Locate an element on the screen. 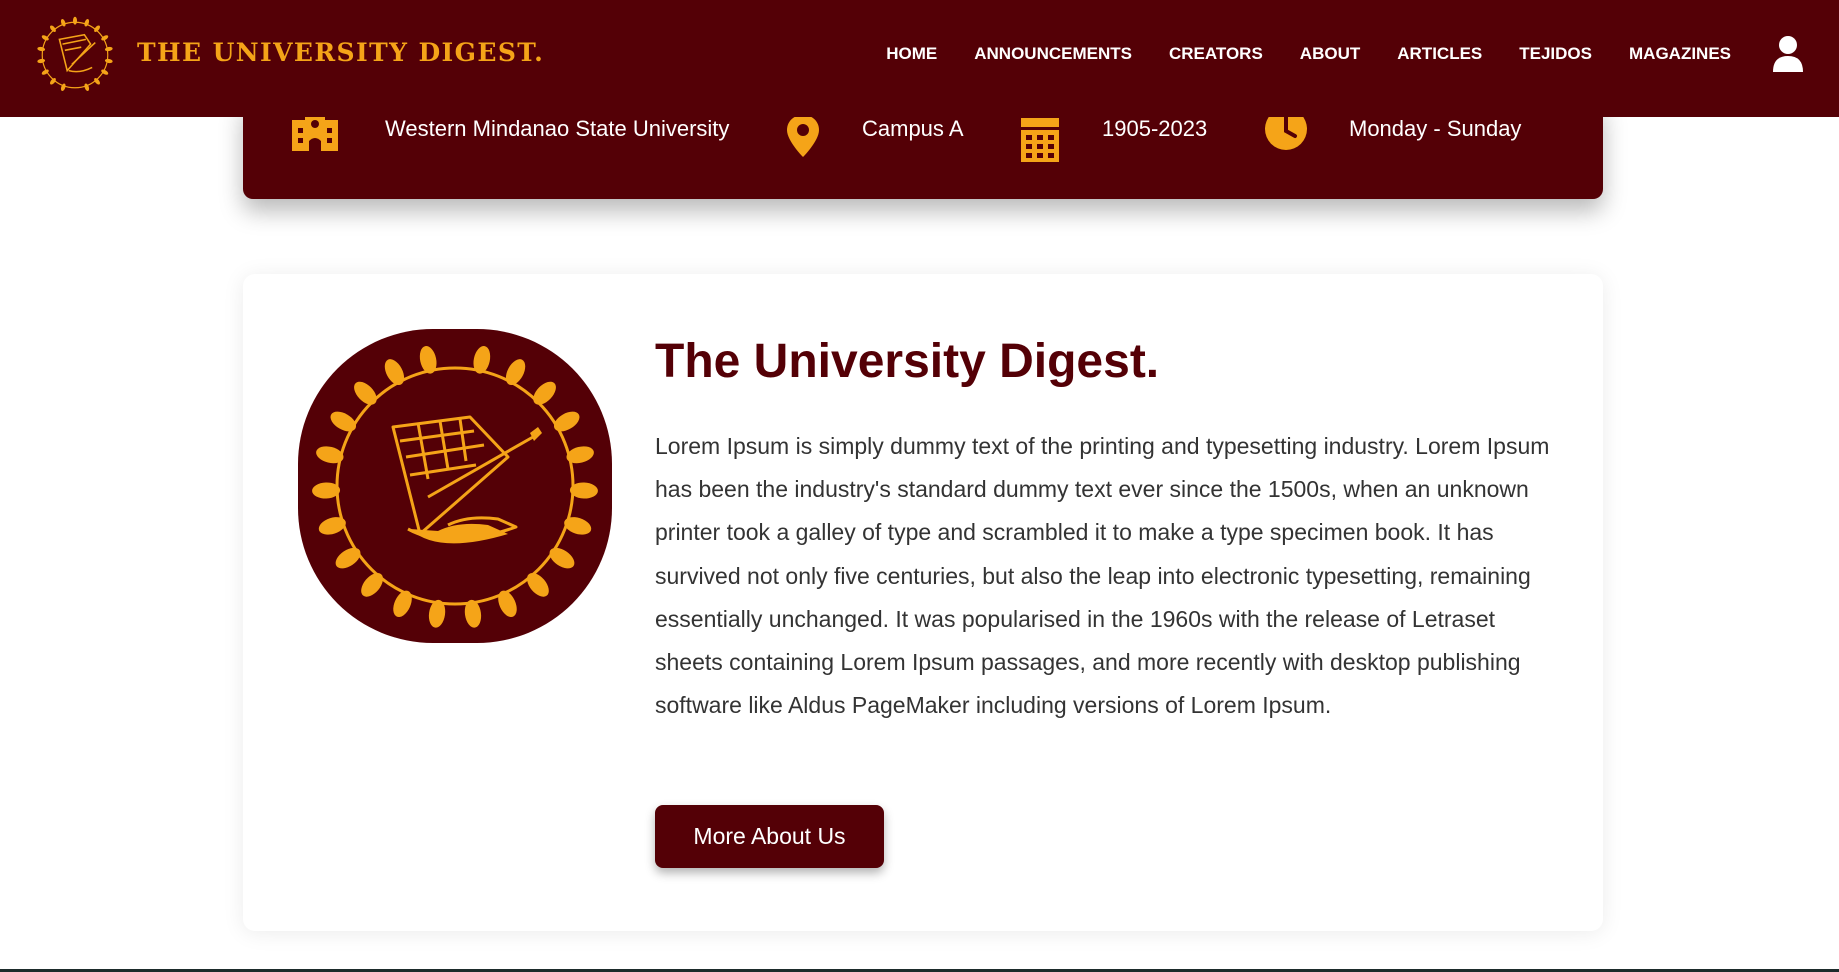 Image resolution: width=1839 pixels, height=972 pixels. nav-link-home: HOME is located at coordinates (911, 54).